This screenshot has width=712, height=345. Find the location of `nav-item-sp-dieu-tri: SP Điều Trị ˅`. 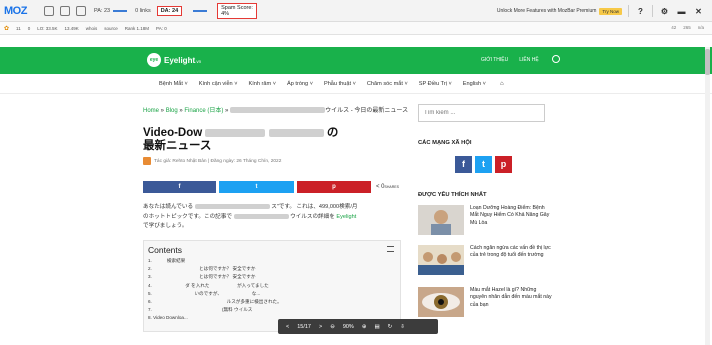

nav-item-sp-dieu-tri: SP Điều Trị ˅ is located at coordinates (435, 84).